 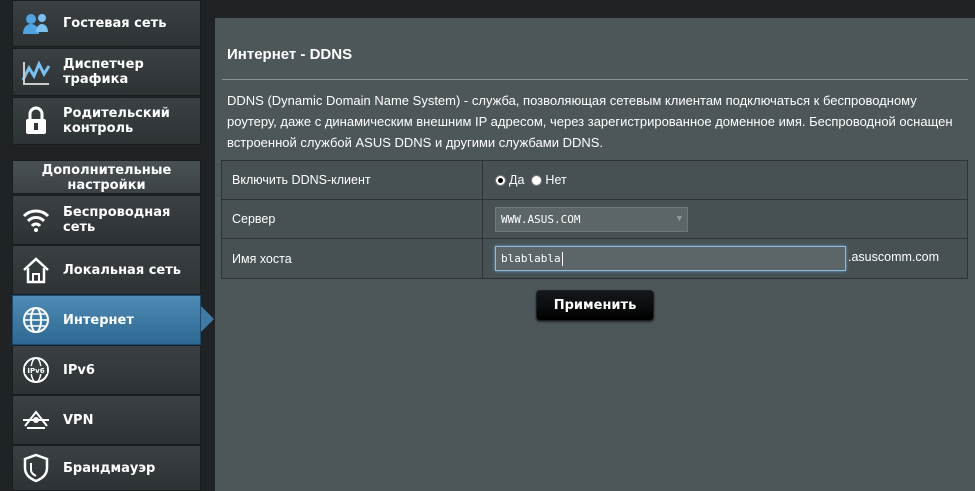 What do you see at coordinates (98, 320) in the screenshot?
I see `sidebar-item-label: Интернет` at bounding box center [98, 320].